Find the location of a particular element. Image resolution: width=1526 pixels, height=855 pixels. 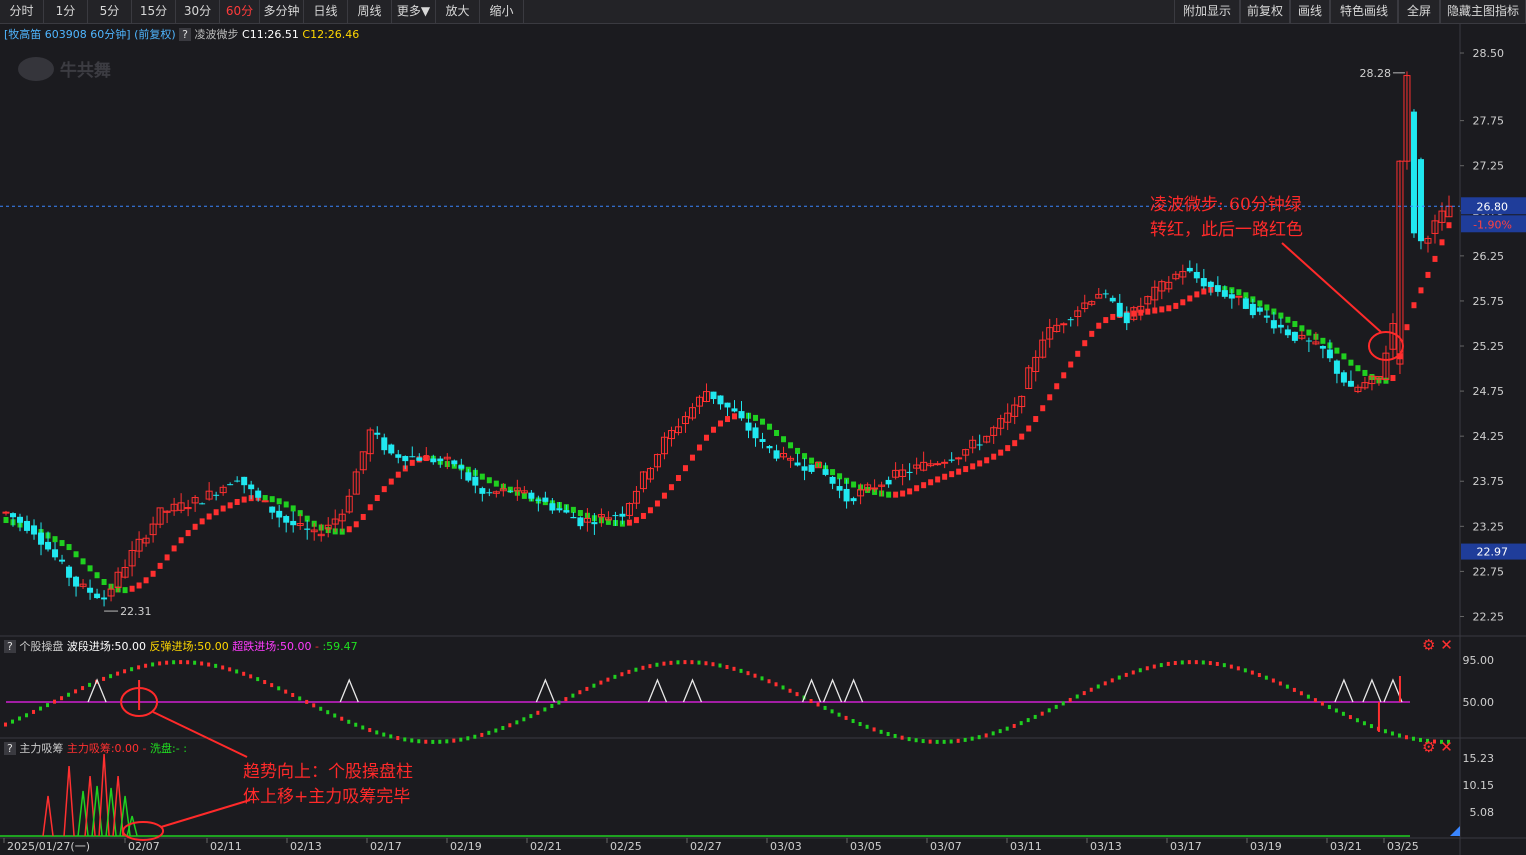

x-tick-label: 03/21 is located at coordinates (1346, 846).